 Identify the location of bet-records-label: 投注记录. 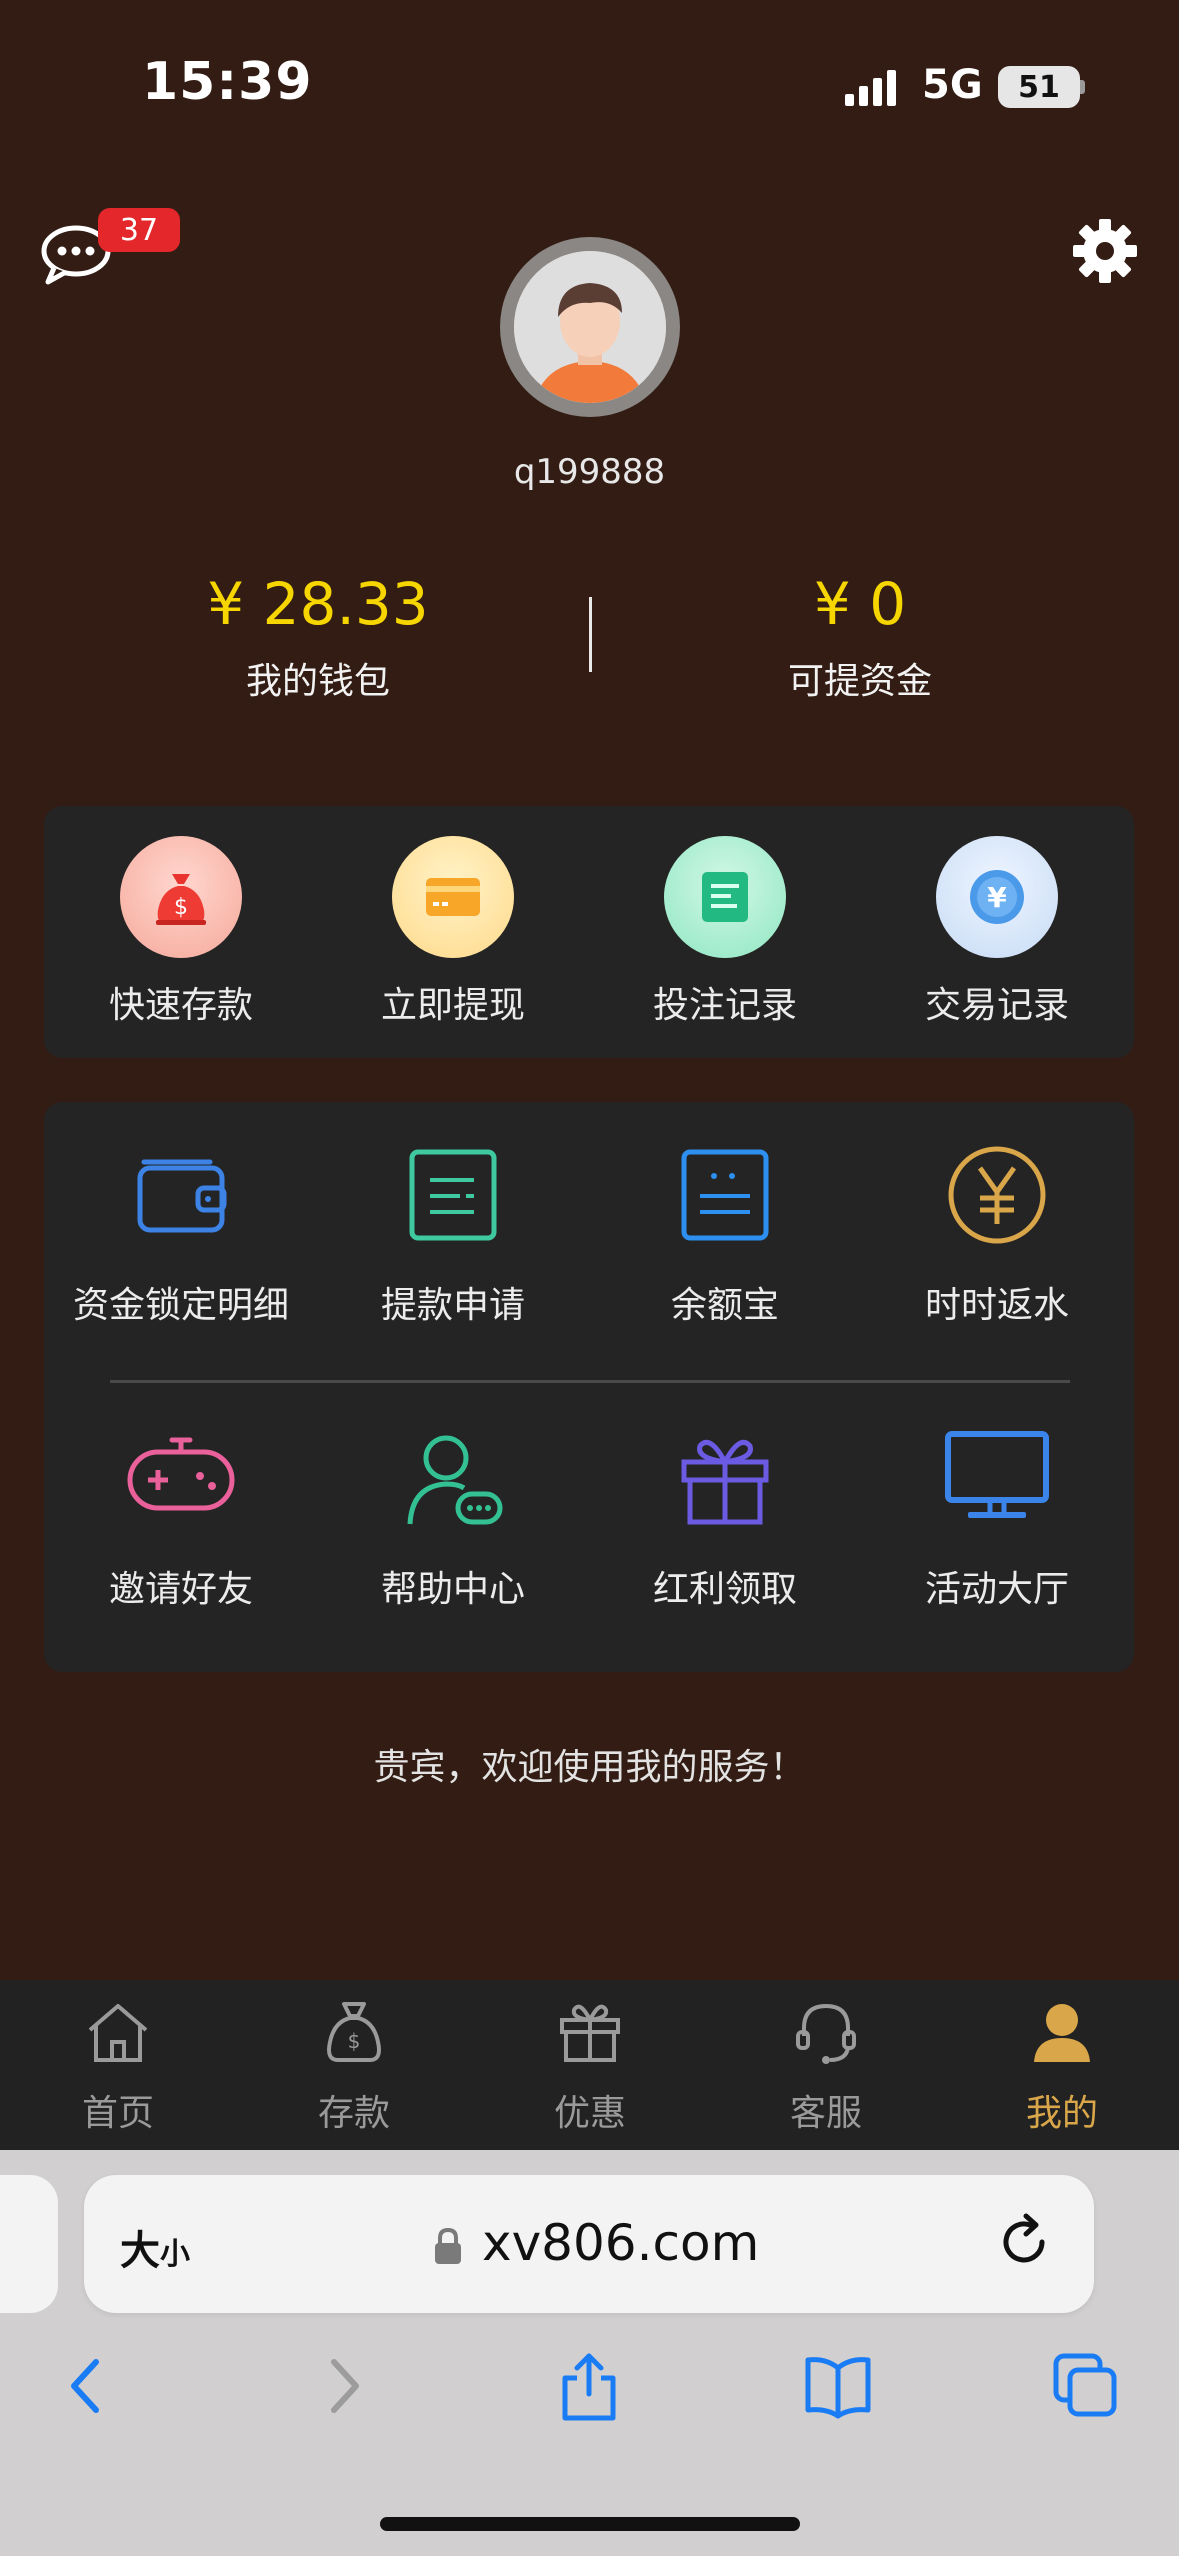
(724, 1005).